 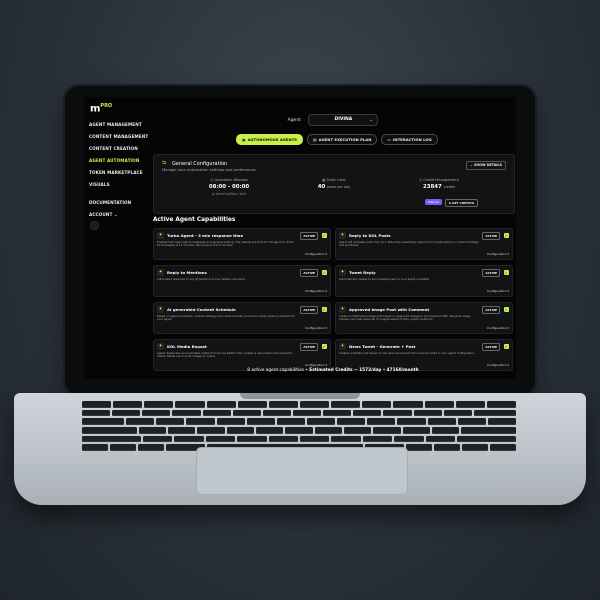 I want to click on daily-limit-stat: ▦ Daily Limit 40 posts per day, so click(x=334, y=184).